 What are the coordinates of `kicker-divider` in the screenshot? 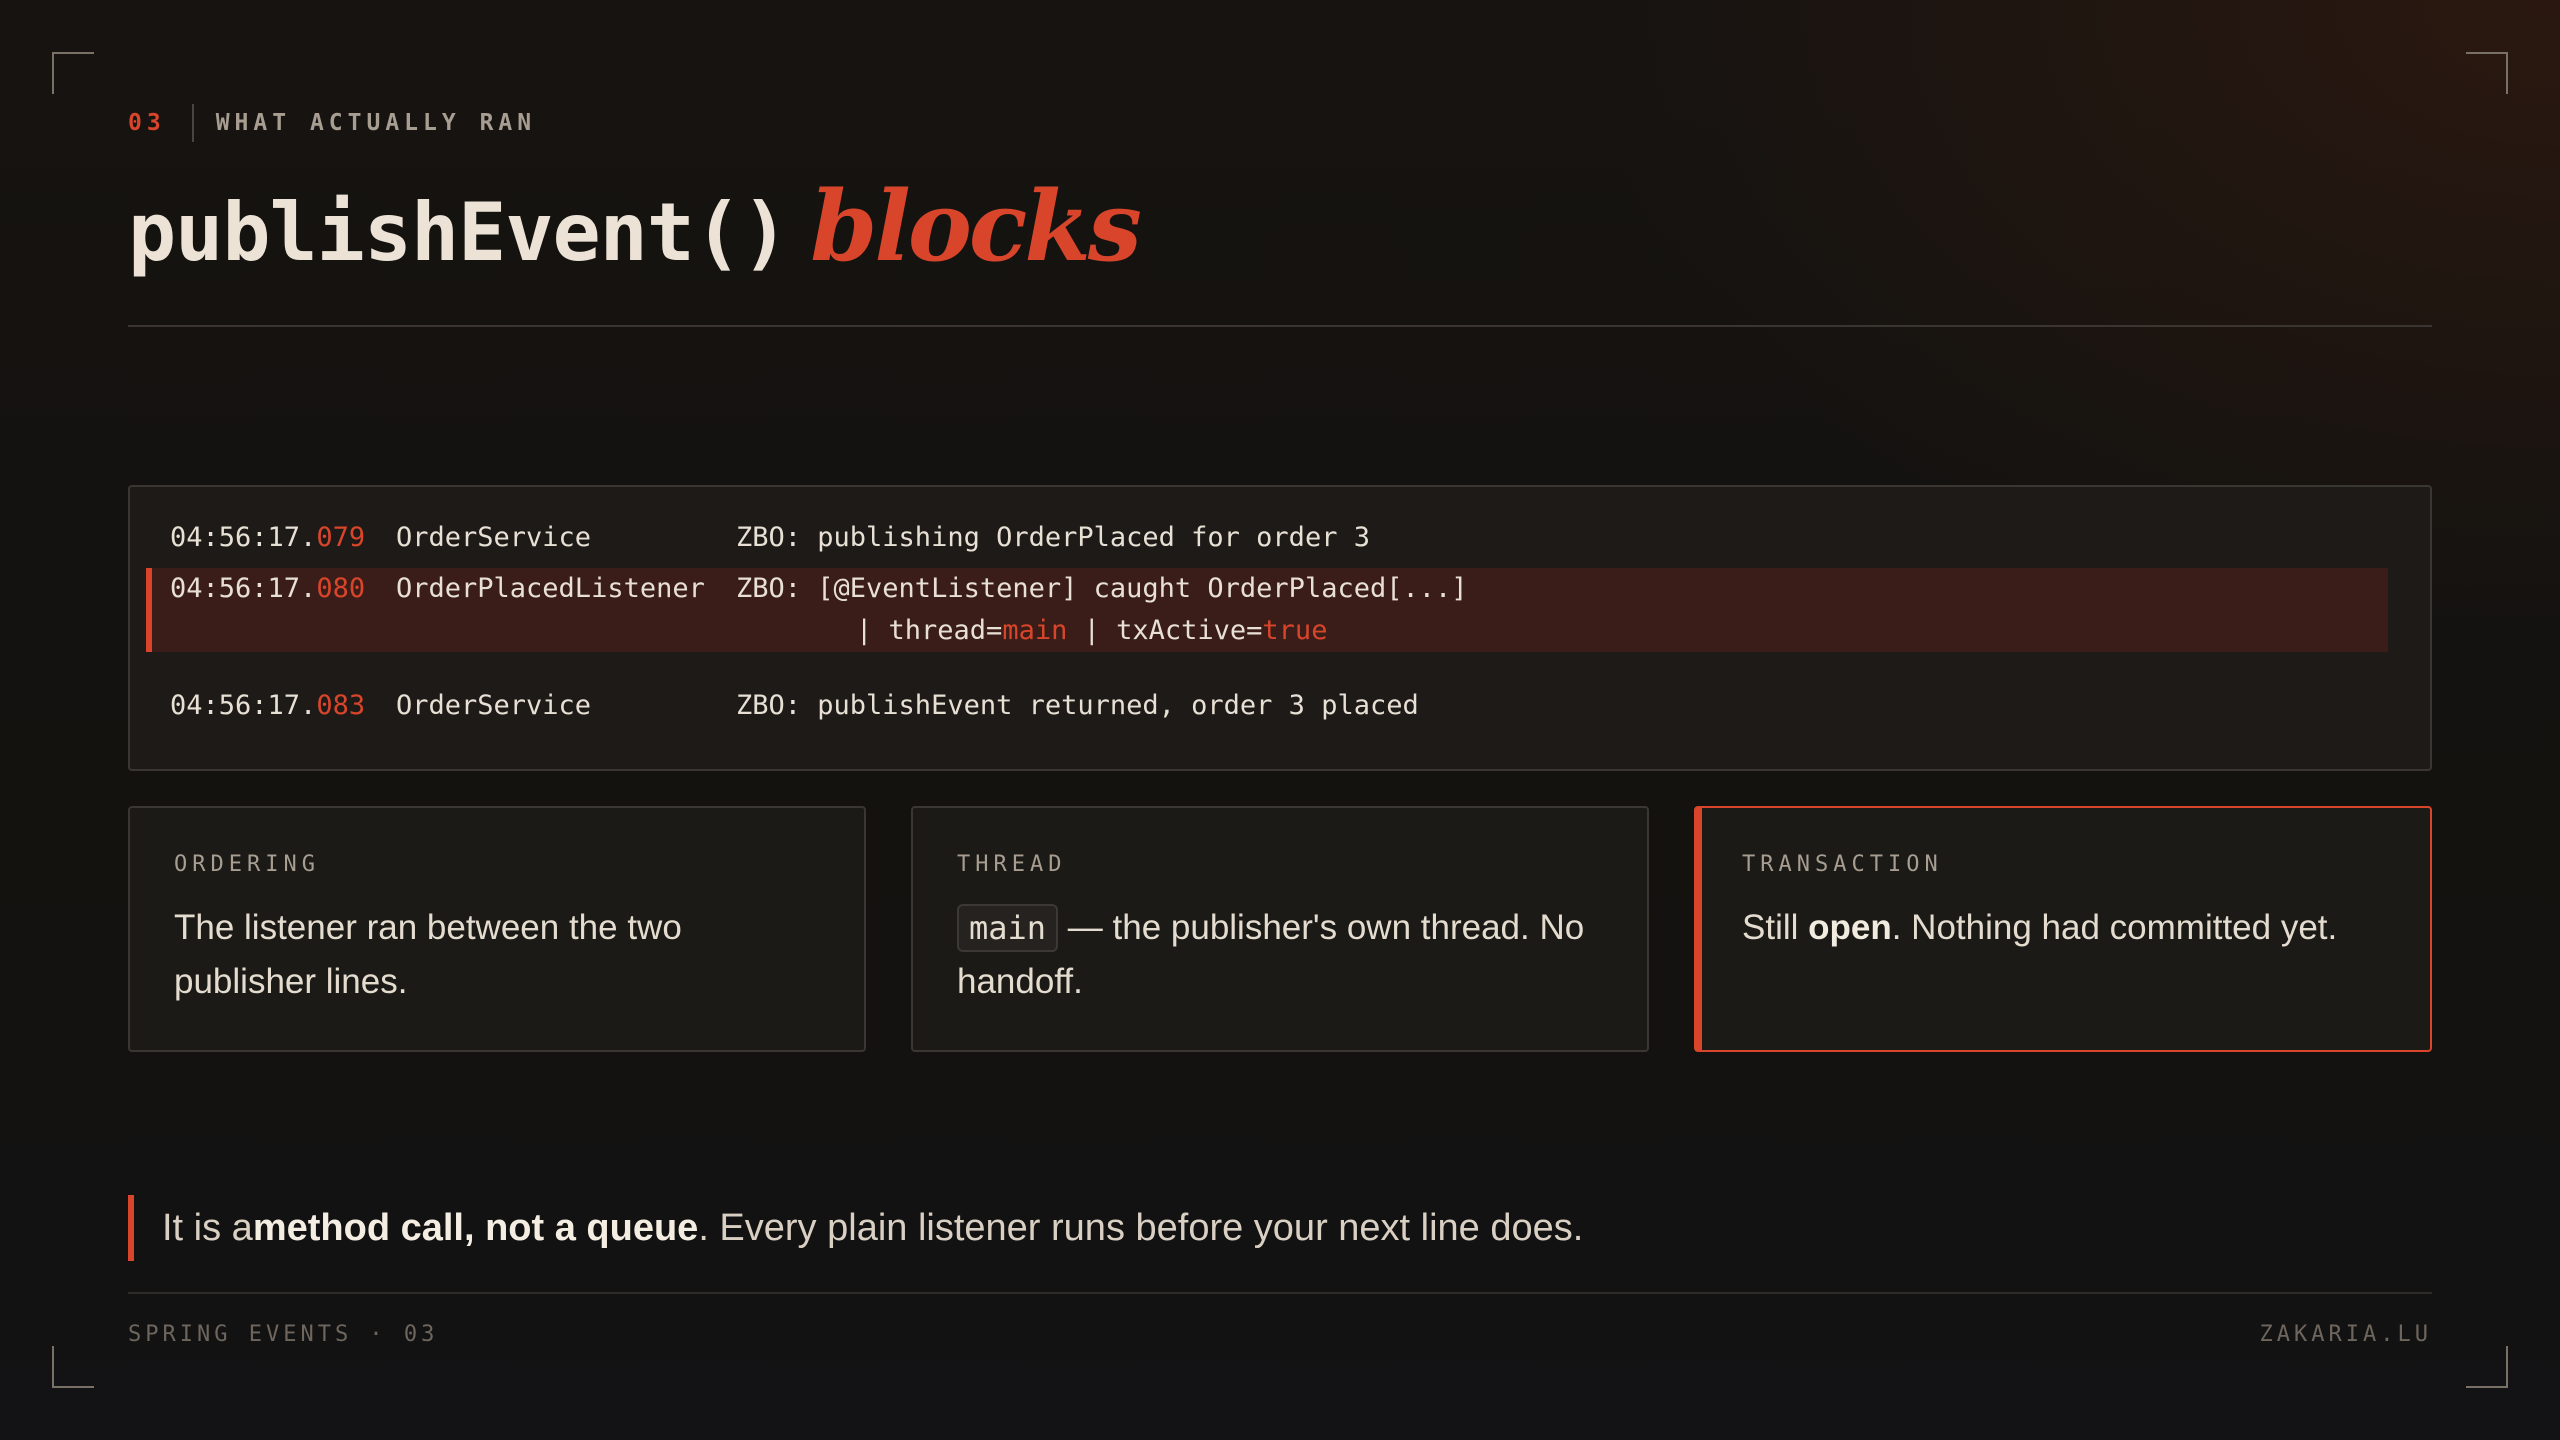 It's located at (192, 123).